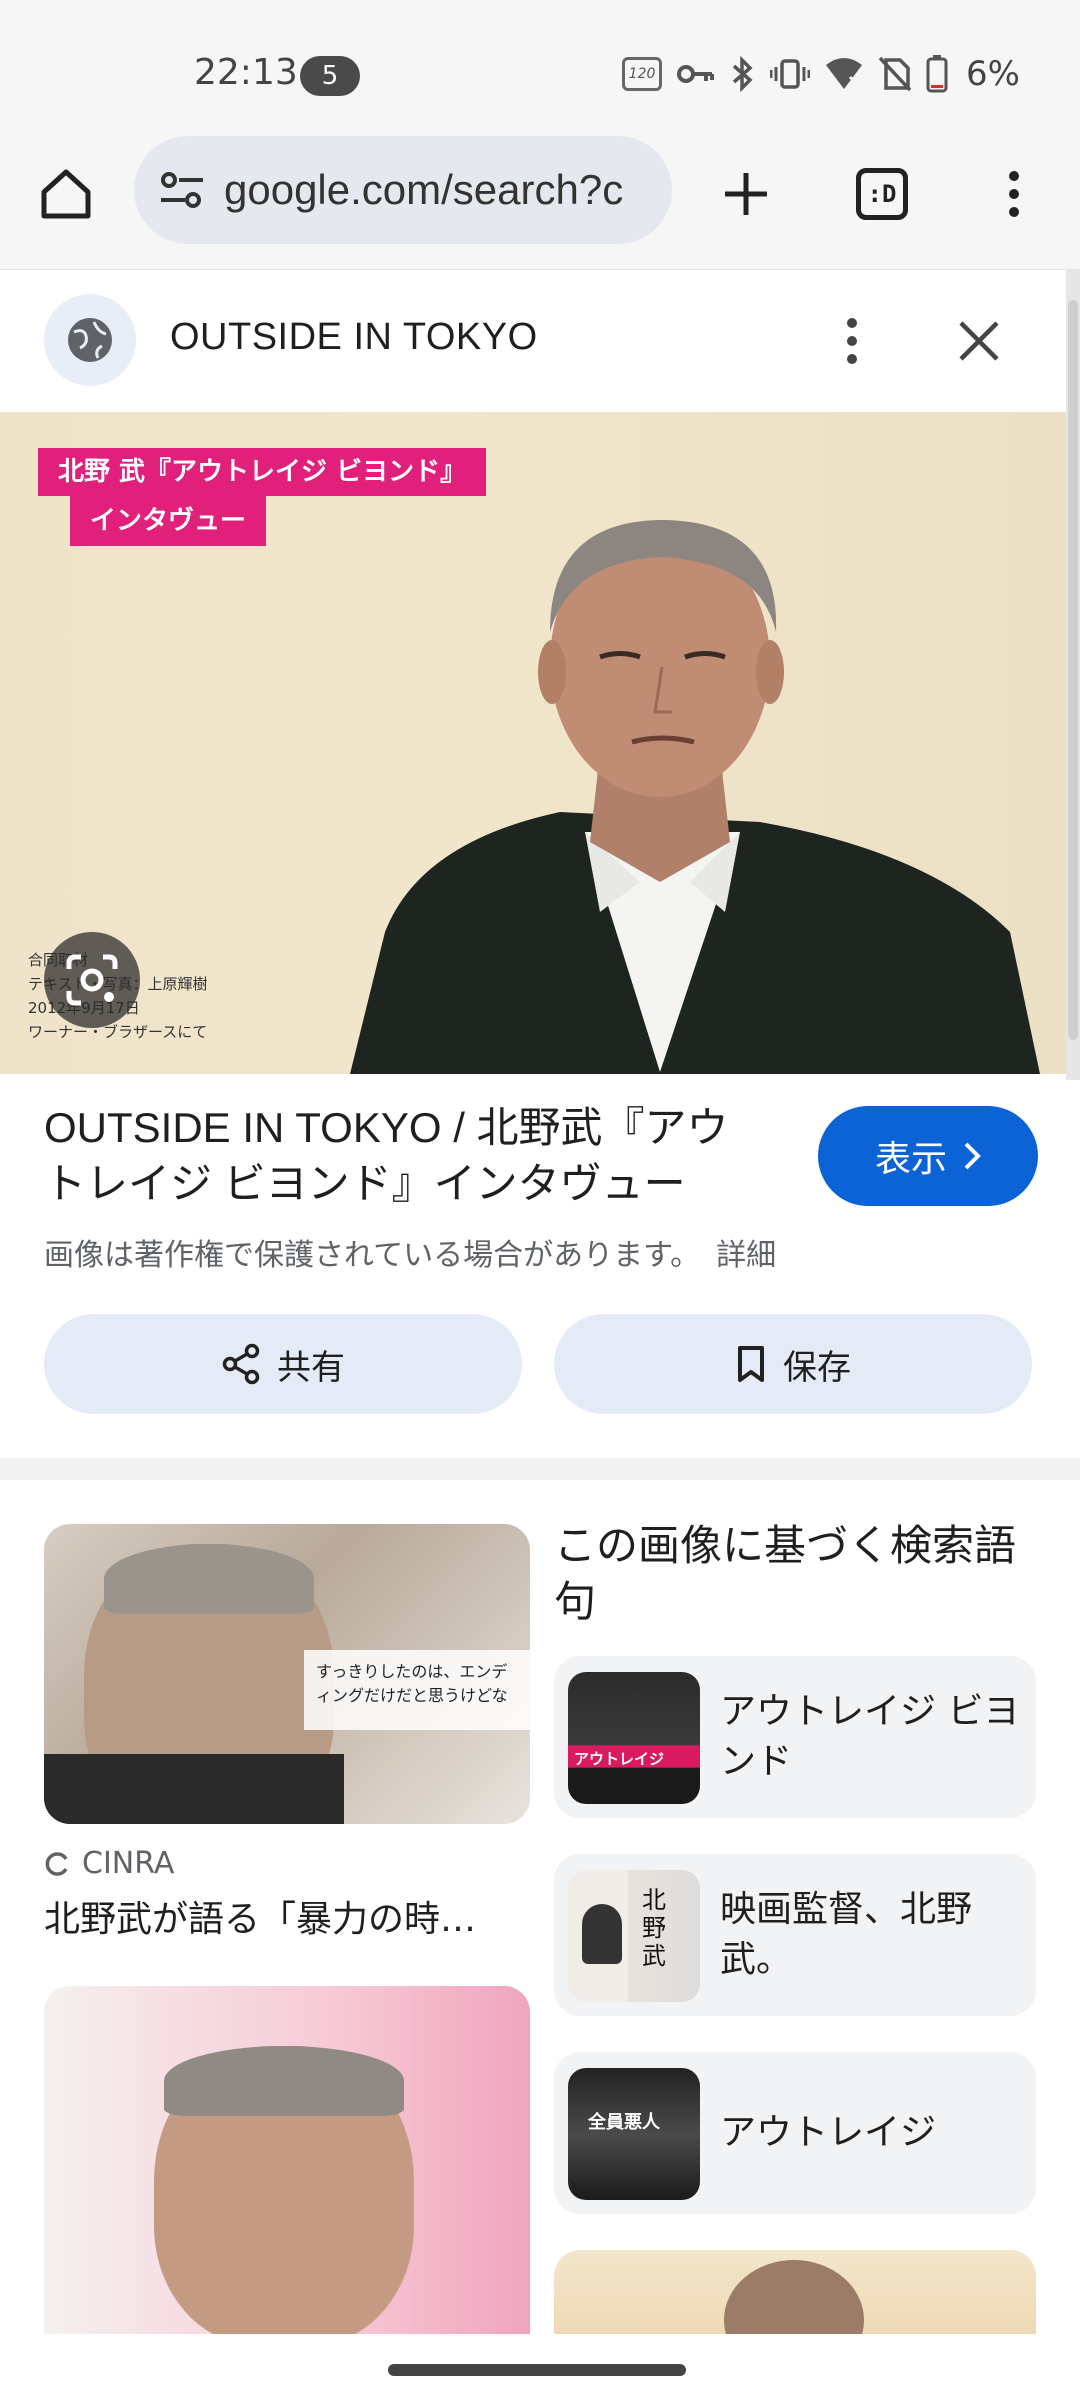  What do you see at coordinates (311, 1367) in the screenshot?
I see `share-label: 共有` at bounding box center [311, 1367].